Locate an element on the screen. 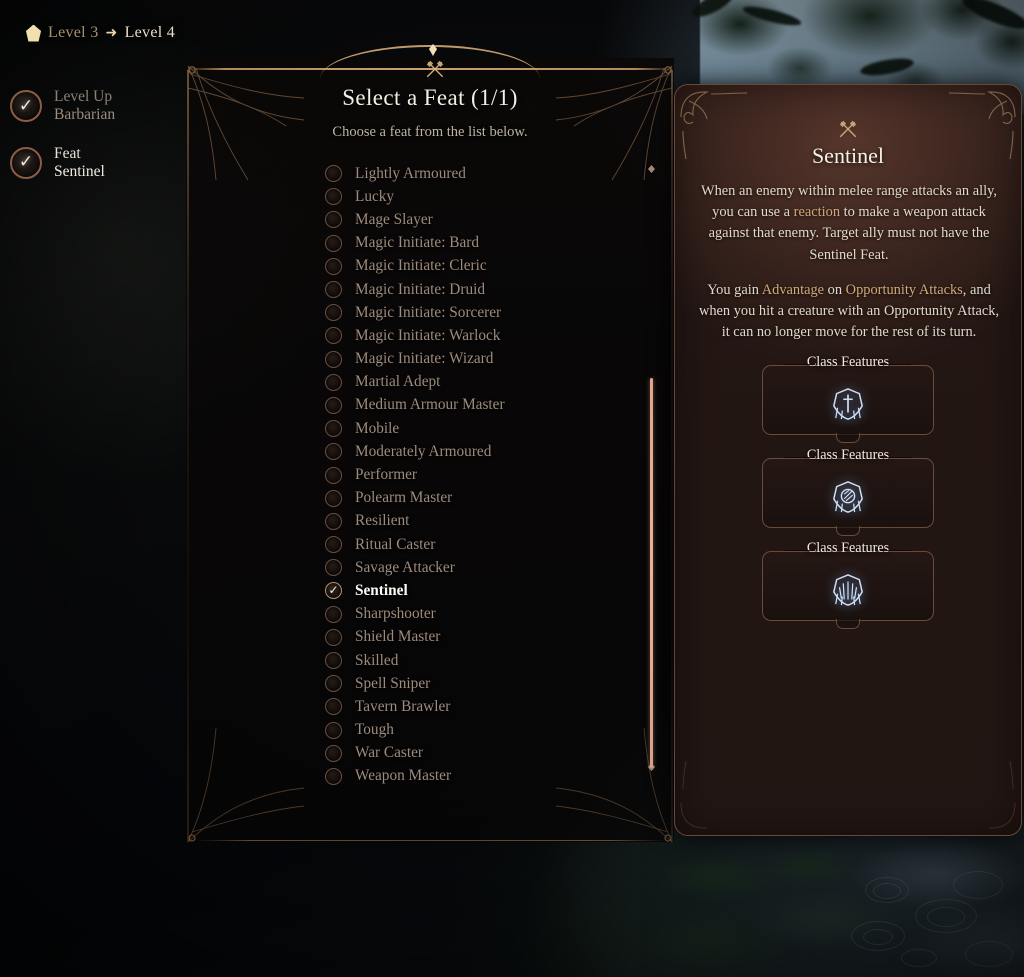 The width and height of the screenshot is (1024, 977). feat-list-item-label: Skilled is located at coordinates (377, 660).